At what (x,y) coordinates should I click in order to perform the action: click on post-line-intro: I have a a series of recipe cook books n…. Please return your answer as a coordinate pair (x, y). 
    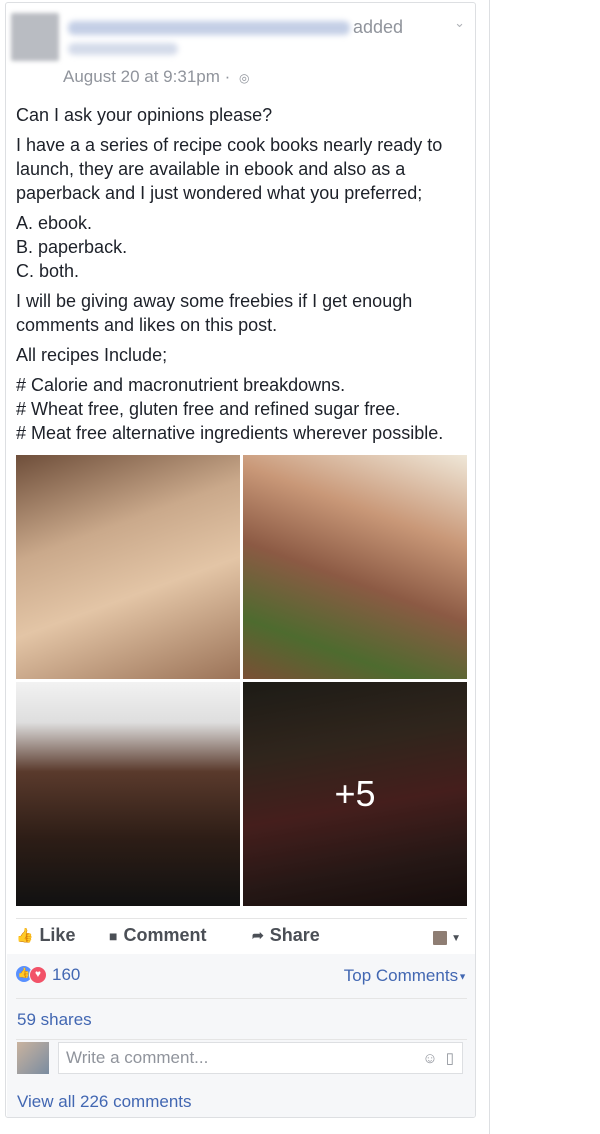
    Looking at the image, I should click on (229, 169).